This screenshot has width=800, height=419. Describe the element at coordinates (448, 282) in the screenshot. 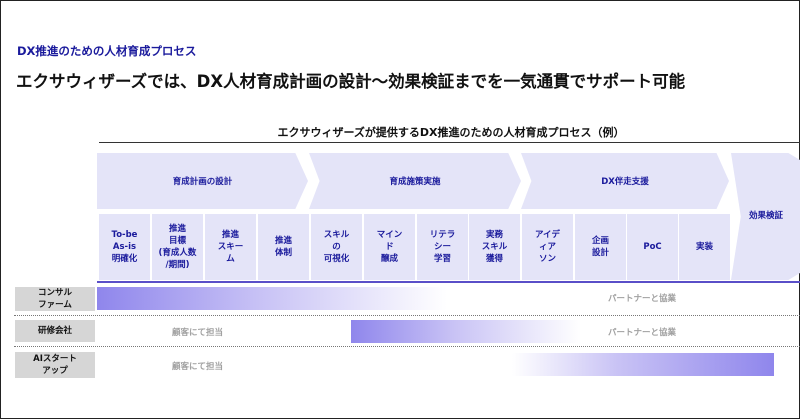

I see `rows-top-divider` at that location.